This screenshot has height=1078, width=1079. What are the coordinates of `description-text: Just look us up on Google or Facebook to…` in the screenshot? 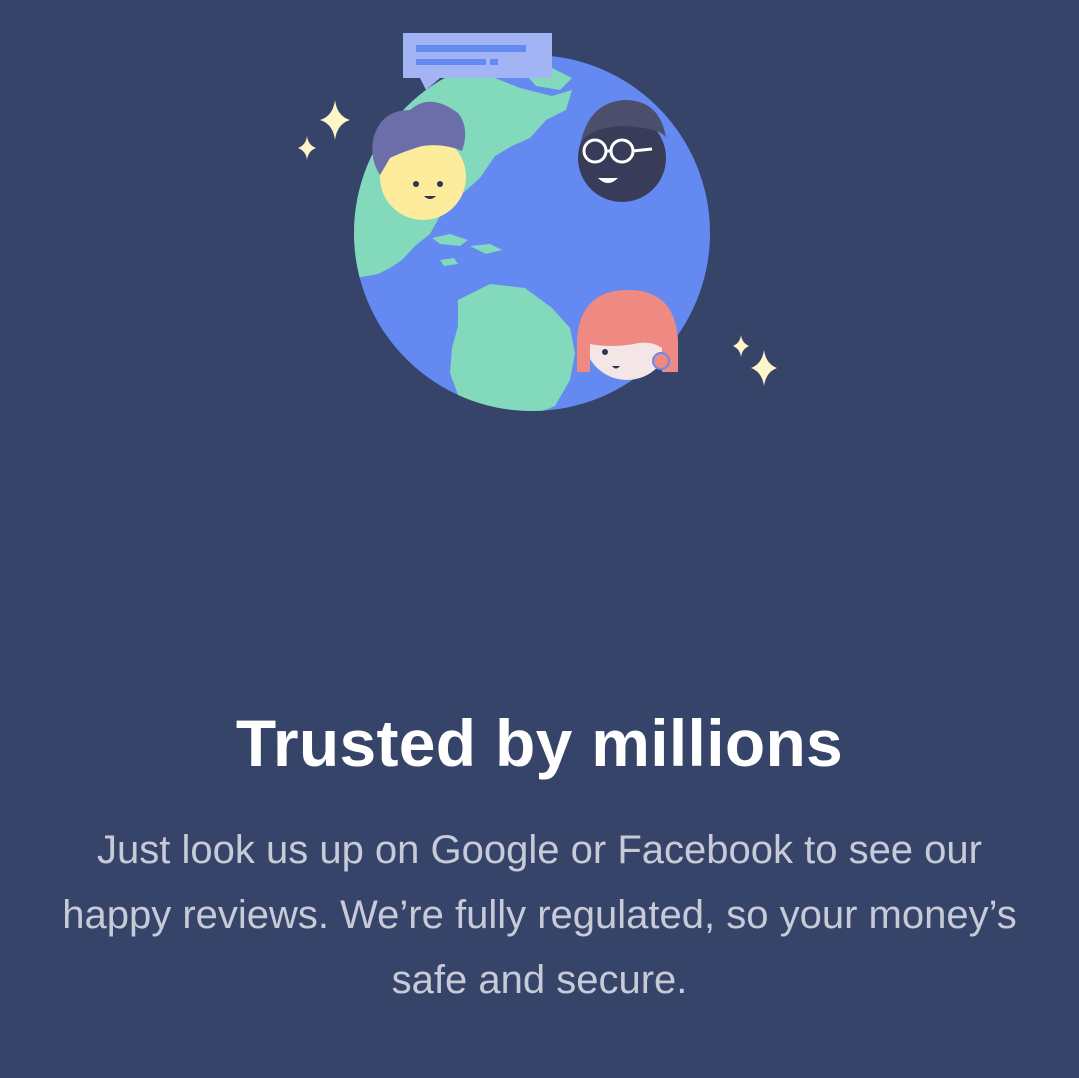 It's located at (539, 915).